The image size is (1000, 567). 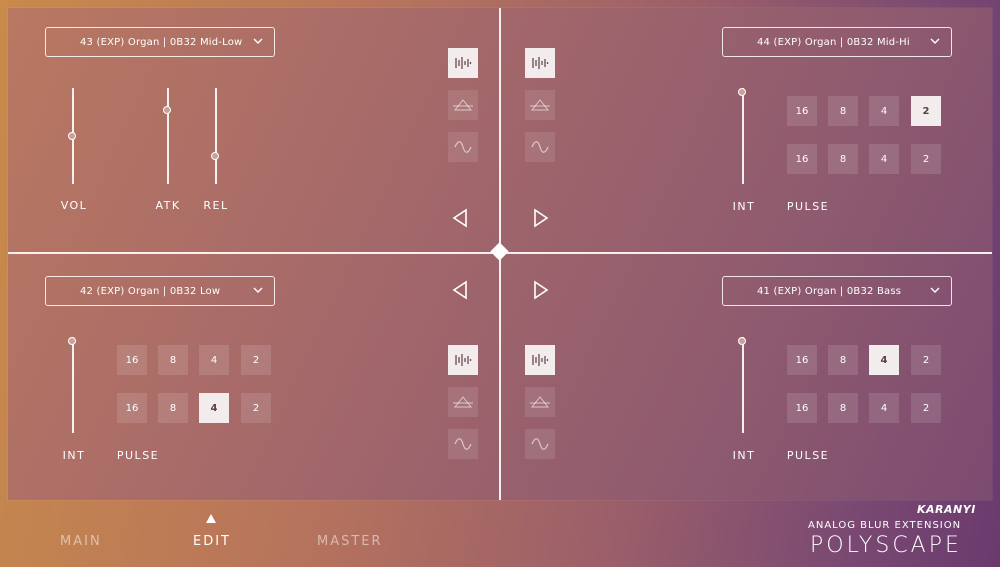 What do you see at coordinates (211, 518) in the screenshot?
I see `caret-up-icon` at bounding box center [211, 518].